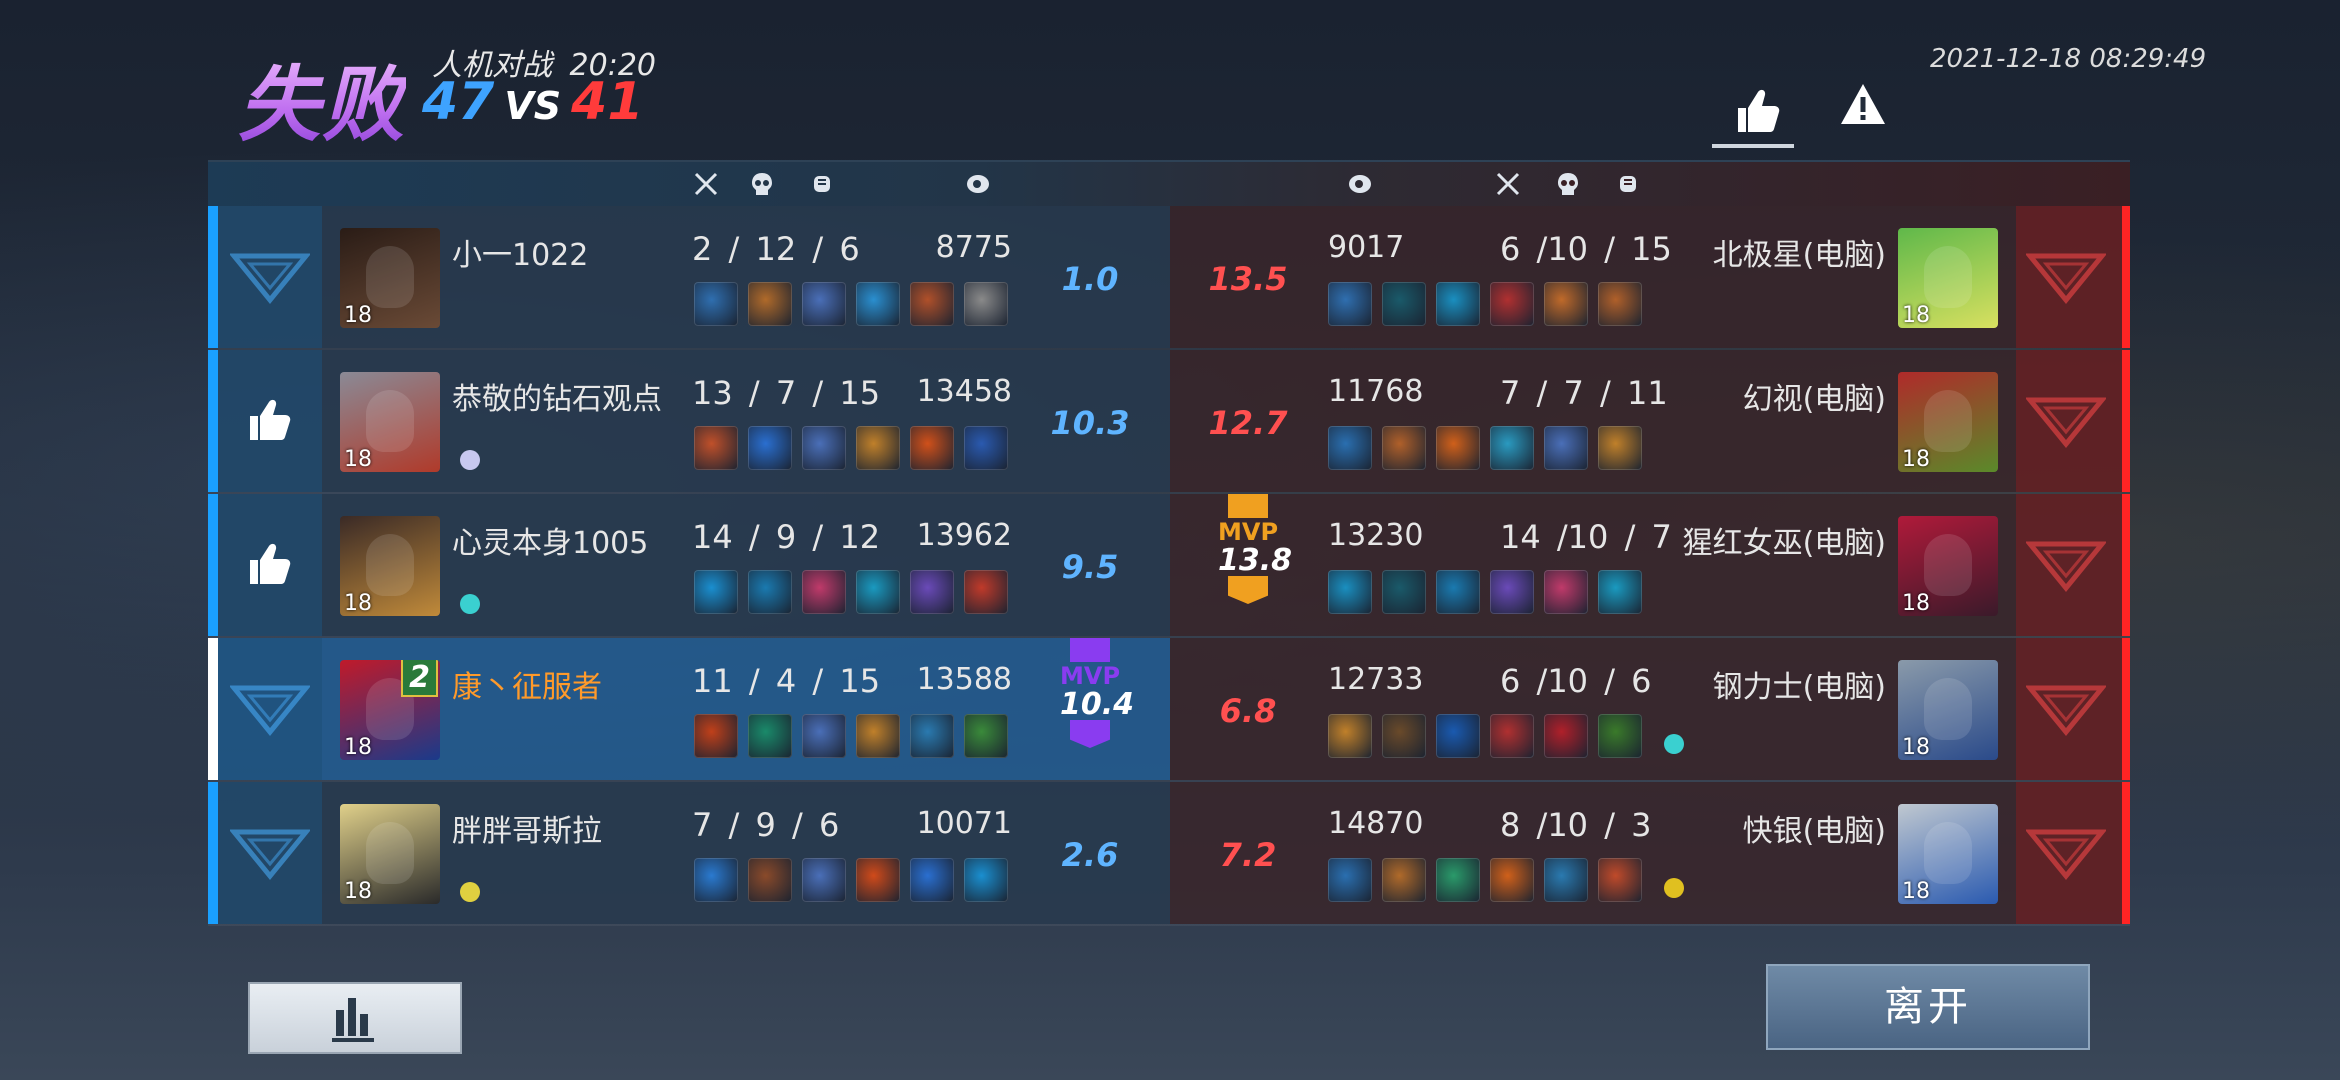  What do you see at coordinates (1928, 1007) in the screenshot?
I see `leave-button: 离开` at bounding box center [1928, 1007].